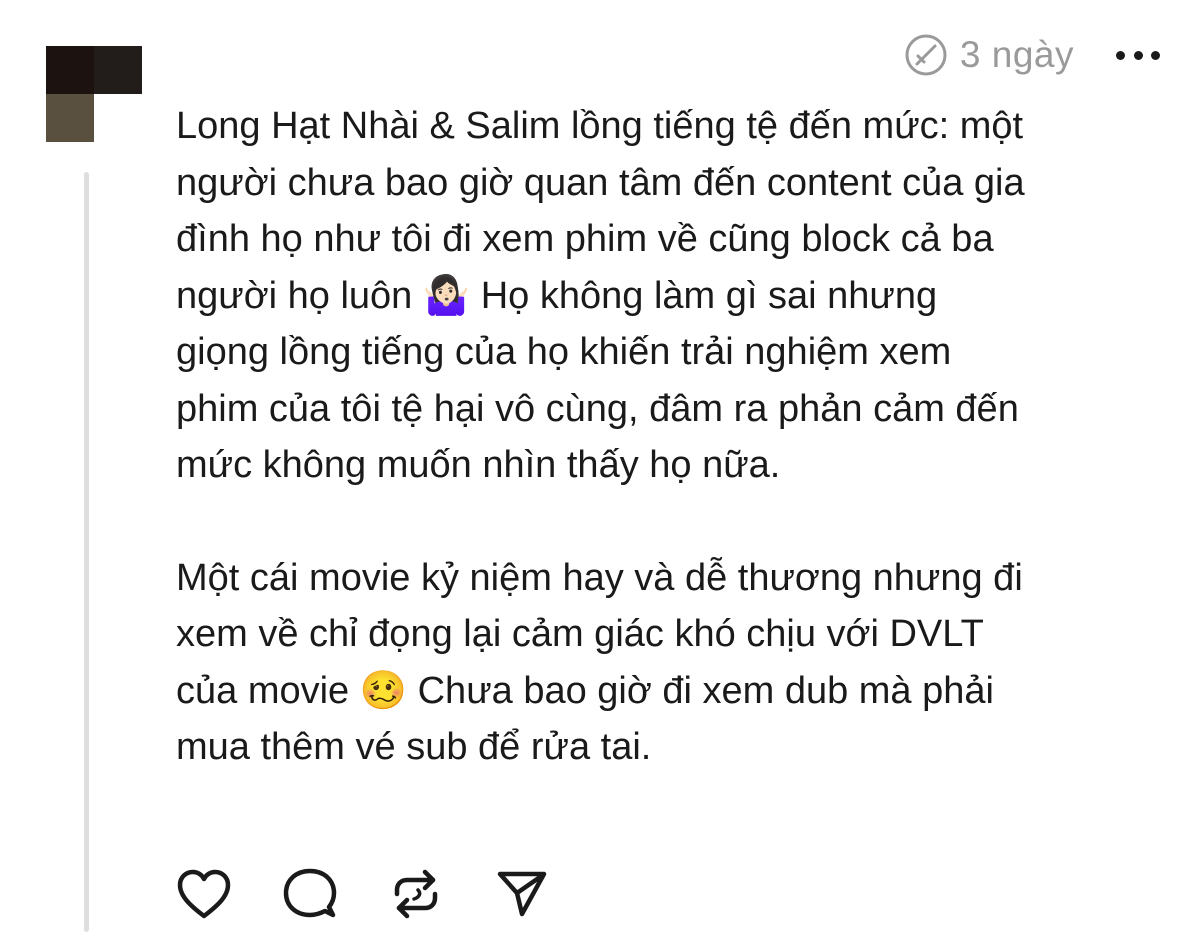 This screenshot has width=1200, height=945. I want to click on edited-check-icon, so click(926, 55).